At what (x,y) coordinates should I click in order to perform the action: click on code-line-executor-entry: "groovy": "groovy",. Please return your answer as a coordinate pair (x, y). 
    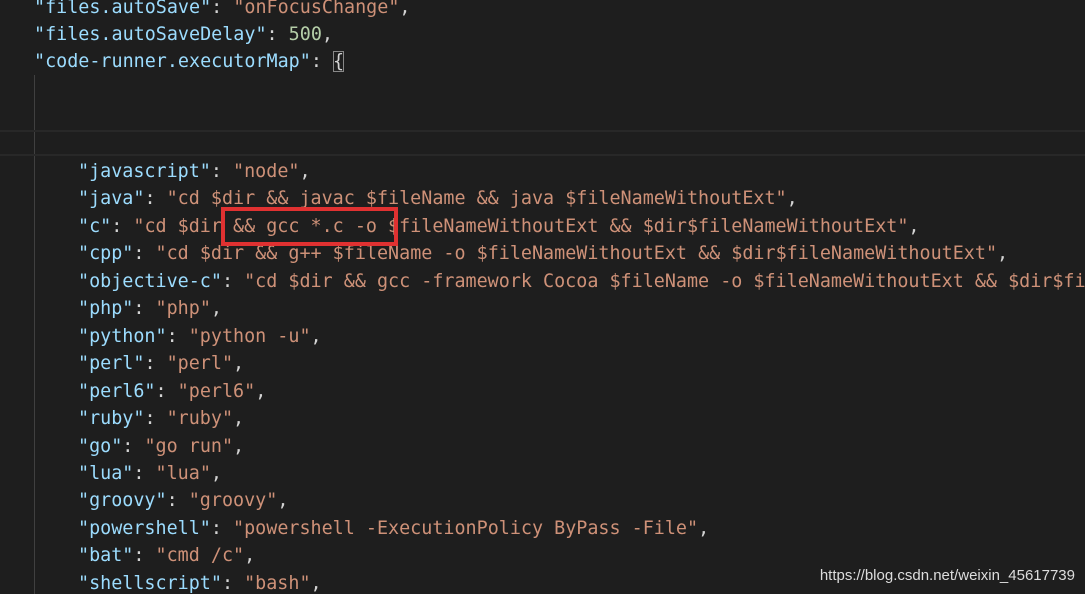
    Looking at the image, I should click on (183, 500).